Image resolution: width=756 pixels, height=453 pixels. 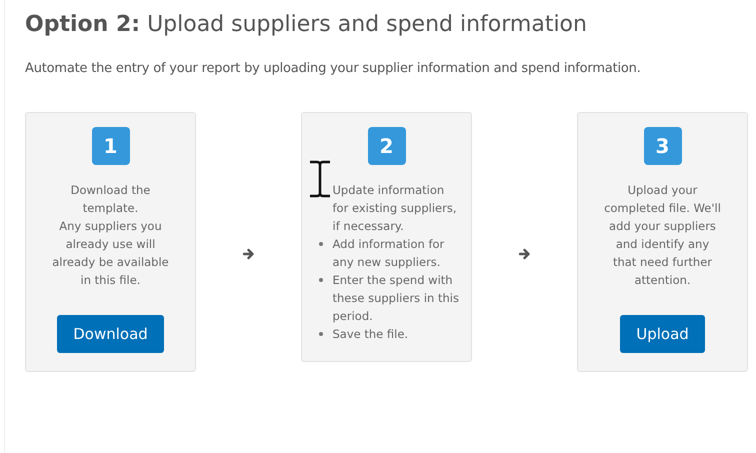 What do you see at coordinates (396, 298) in the screenshot?
I see `step-text: Enter the spend with these suppliers in this period.` at bounding box center [396, 298].